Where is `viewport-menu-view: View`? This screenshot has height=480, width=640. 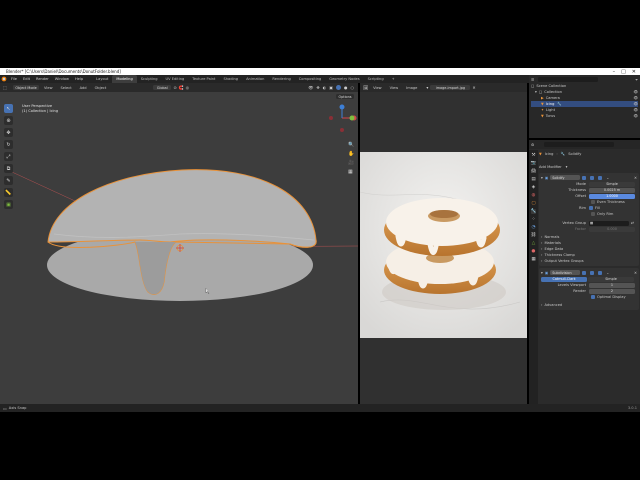 viewport-menu-view: View is located at coordinates (48, 88).